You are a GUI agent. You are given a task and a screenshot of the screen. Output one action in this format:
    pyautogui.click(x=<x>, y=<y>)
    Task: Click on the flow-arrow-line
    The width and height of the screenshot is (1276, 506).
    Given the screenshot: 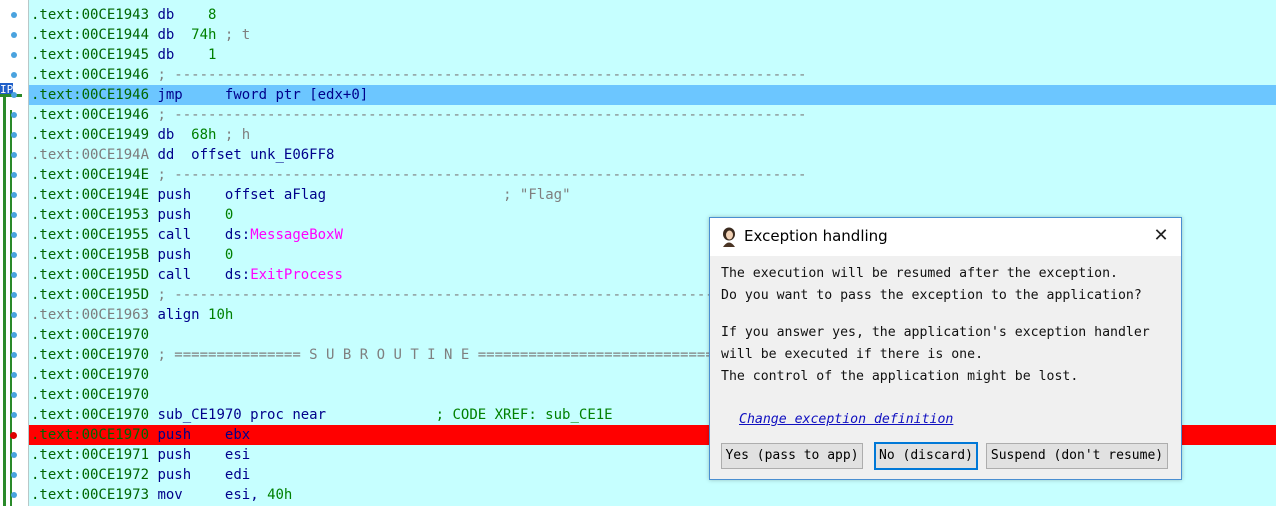 What is the action you would take?
    pyautogui.click(x=4, y=301)
    